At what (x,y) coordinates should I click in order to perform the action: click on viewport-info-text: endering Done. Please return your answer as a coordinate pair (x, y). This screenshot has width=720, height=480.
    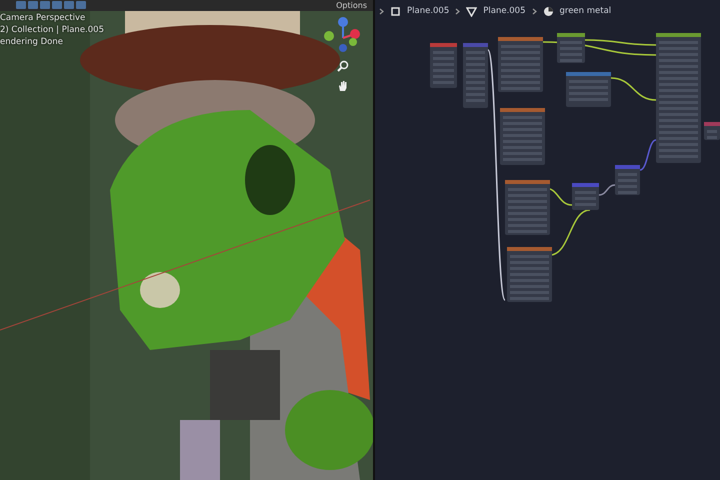
    Looking at the image, I should click on (32, 42).